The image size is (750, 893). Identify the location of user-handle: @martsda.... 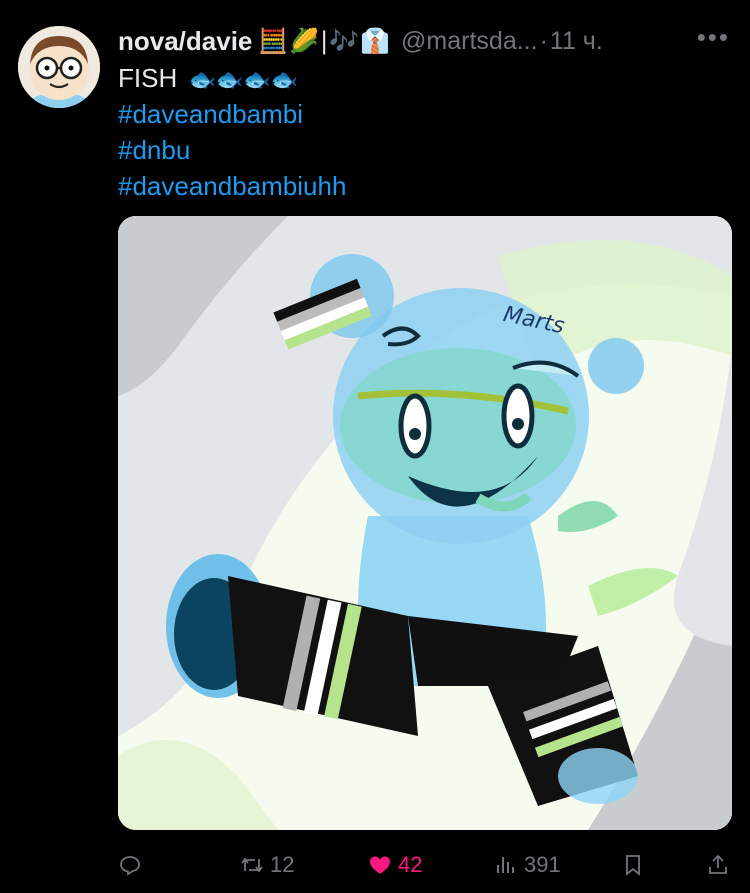
(469, 41).